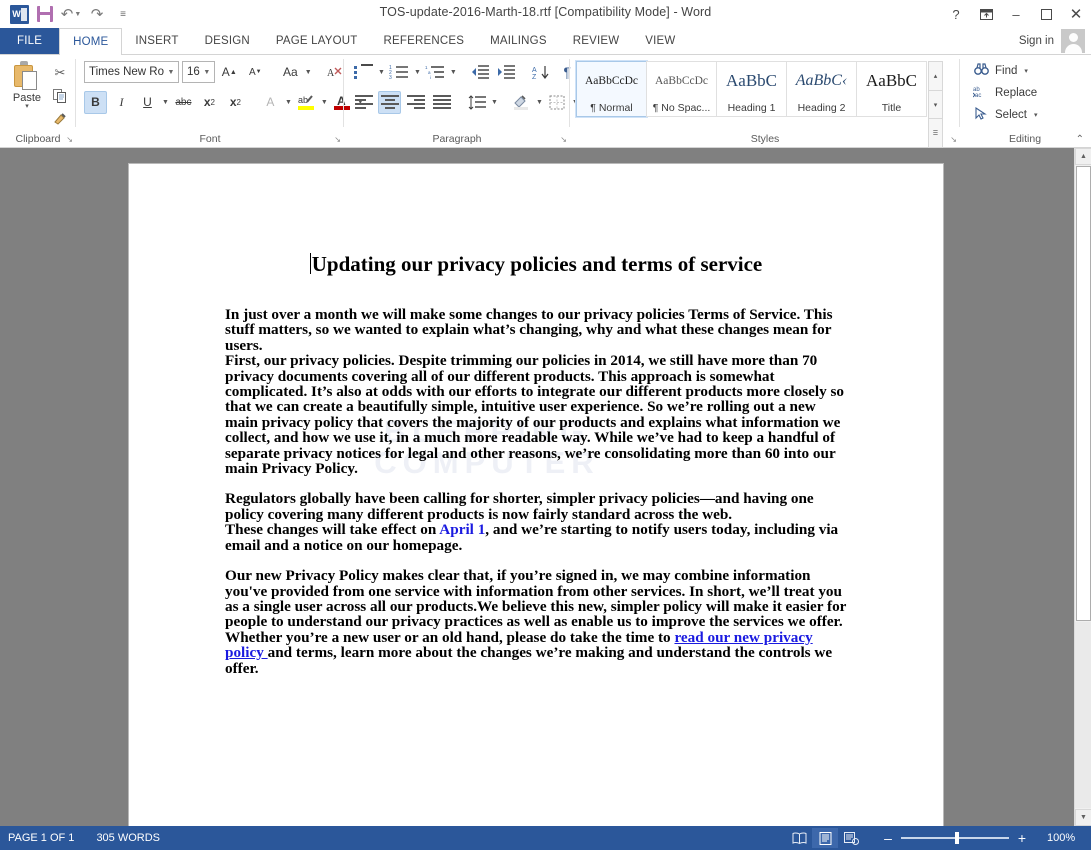 This screenshot has height=850, width=1091. Describe the element at coordinates (317, 41) in the screenshot. I see `tab-page-layout: PAGE LAYOUT` at that location.